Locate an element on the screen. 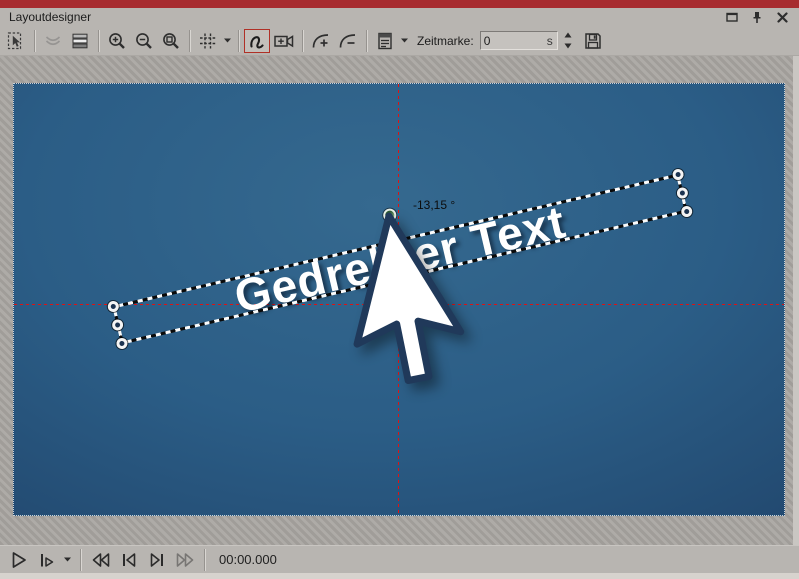 The width and height of the screenshot is (799, 579). close-button is located at coordinates (782, 17).